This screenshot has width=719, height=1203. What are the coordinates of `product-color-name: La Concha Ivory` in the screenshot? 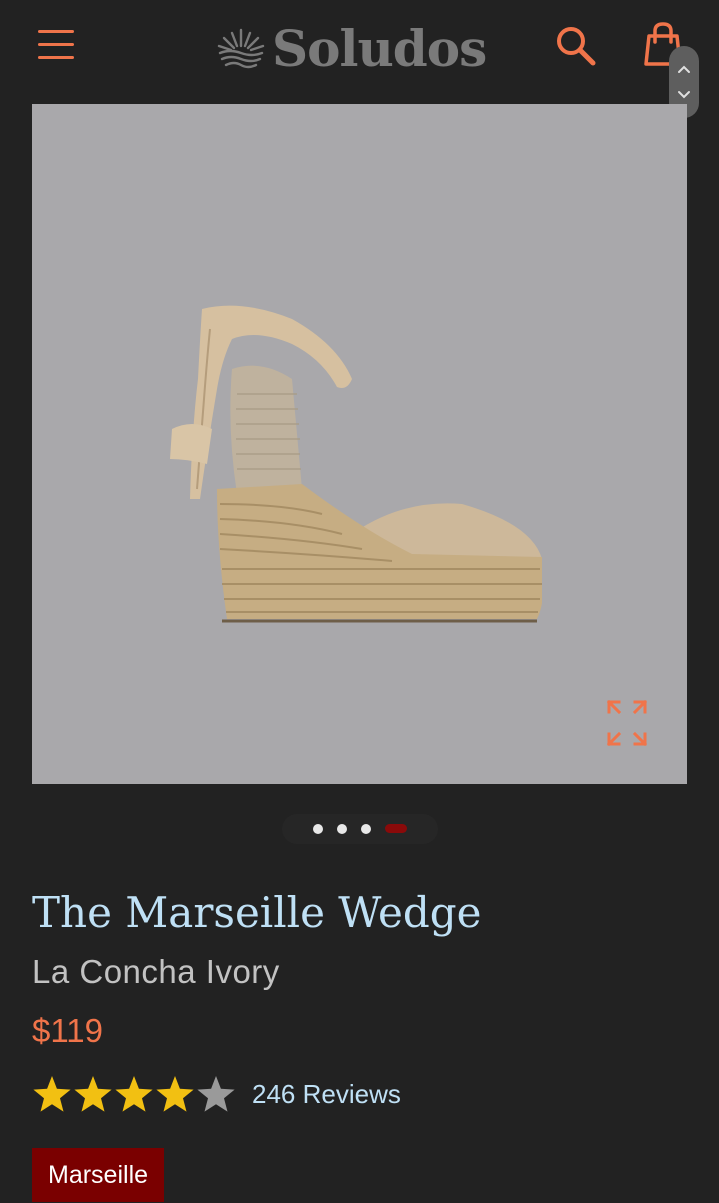 It's located at (156, 971).